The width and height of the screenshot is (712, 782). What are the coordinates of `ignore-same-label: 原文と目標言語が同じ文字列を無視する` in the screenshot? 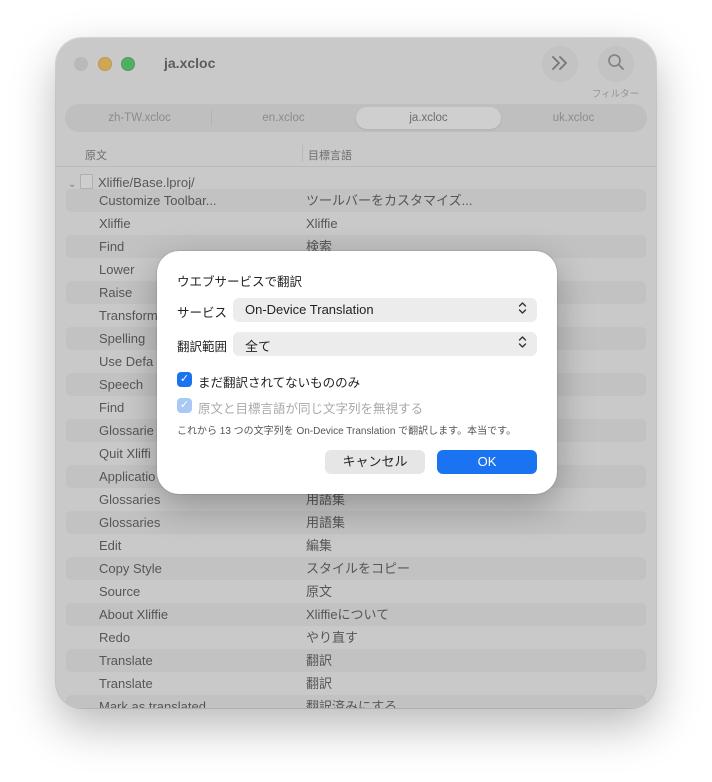 It's located at (311, 409).